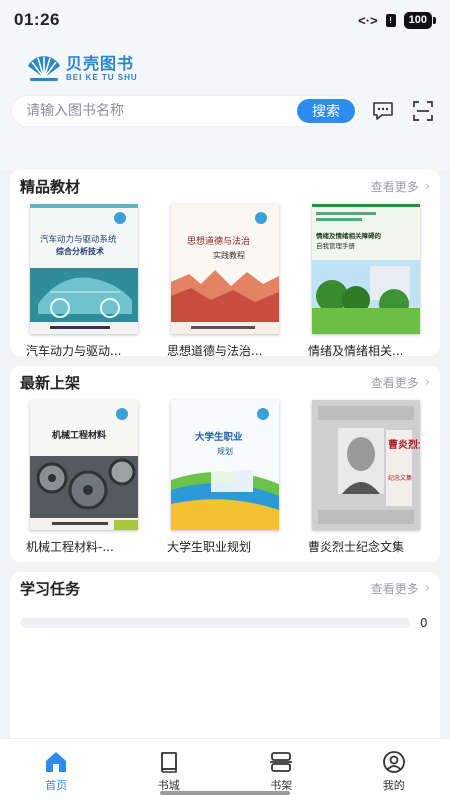  I want to click on bookshelf-icon, so click(281, 762).